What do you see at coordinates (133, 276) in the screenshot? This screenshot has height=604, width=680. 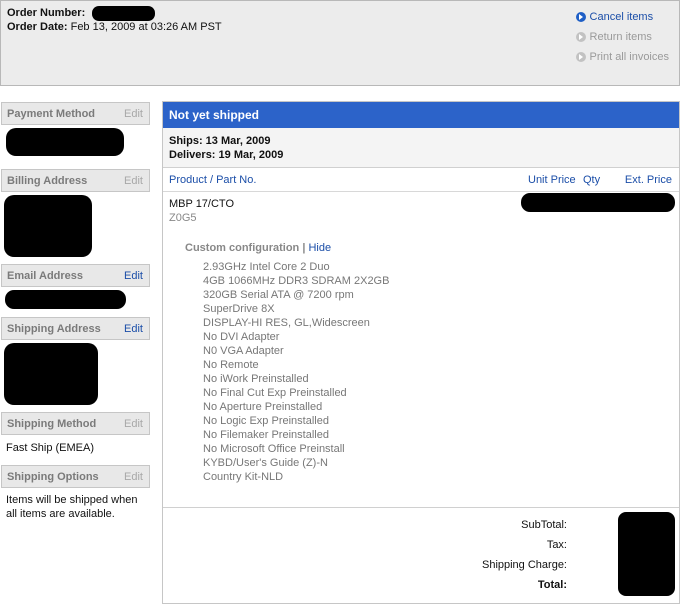 I see `email-address-edit: Edit` at bounding box center [133, 276].